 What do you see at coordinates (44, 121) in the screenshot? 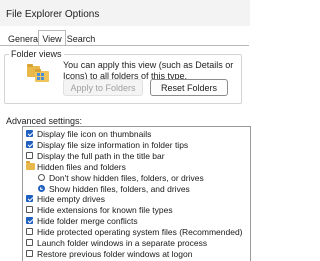
I see `advanced-settings-label: Advanced settings:` at bounding box center [44, 121].